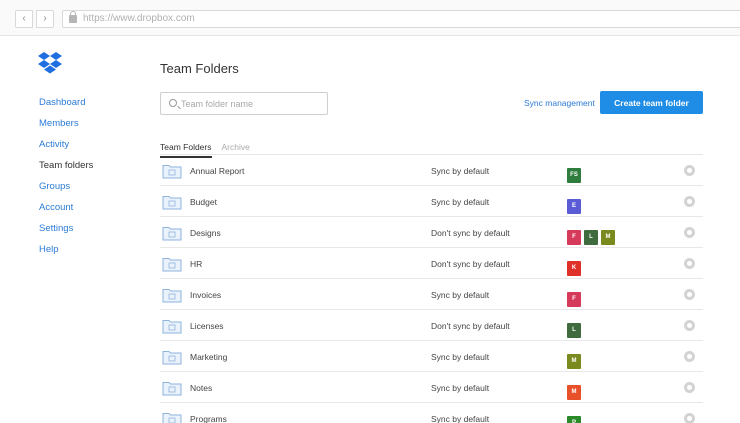 Image resolution: width=740 pixels, height=423 pixels. What do you see at coordinates (208, 357) in the screenshot?
I see `folder-name: Marketing` at bounding box center [208, 357].